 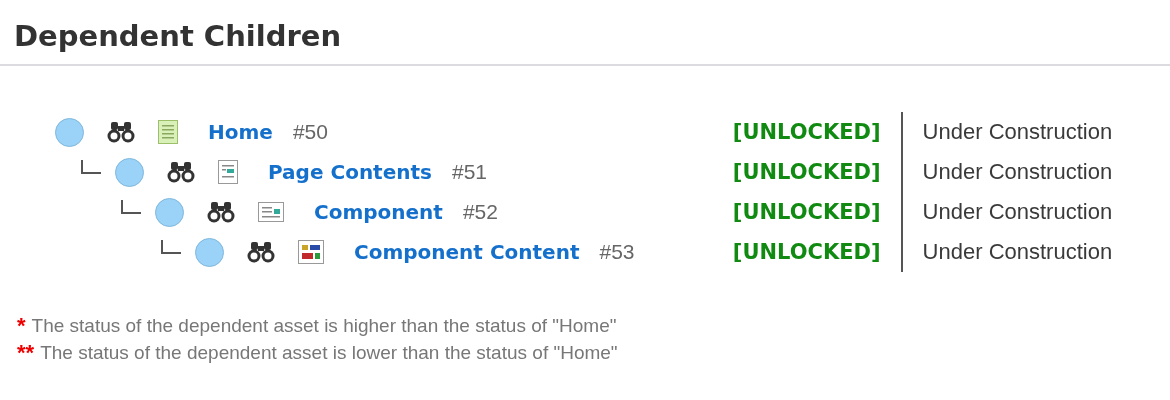 I want to click on footnote-text: The status of the dependent asset is lower than the status of "Home", so click(x=329, y=353).